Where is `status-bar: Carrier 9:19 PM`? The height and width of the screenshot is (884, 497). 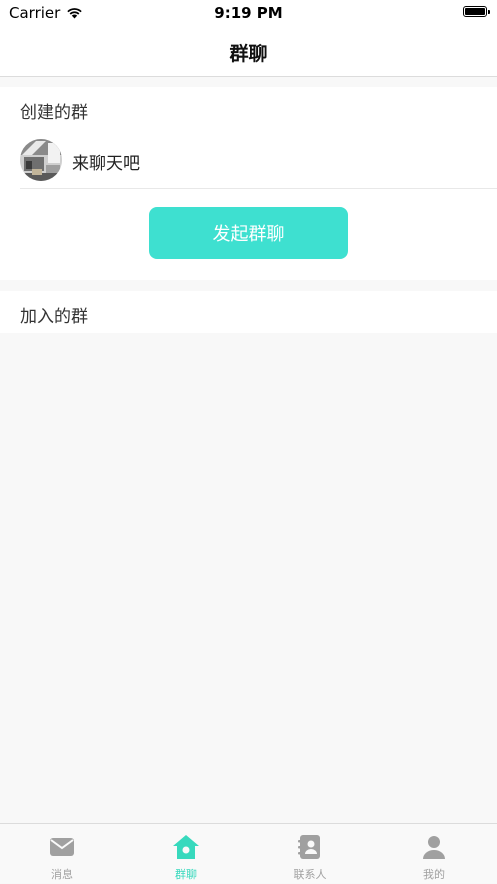
status-bar: Carrier 9:19 PM is located at coordinates (248, 14).